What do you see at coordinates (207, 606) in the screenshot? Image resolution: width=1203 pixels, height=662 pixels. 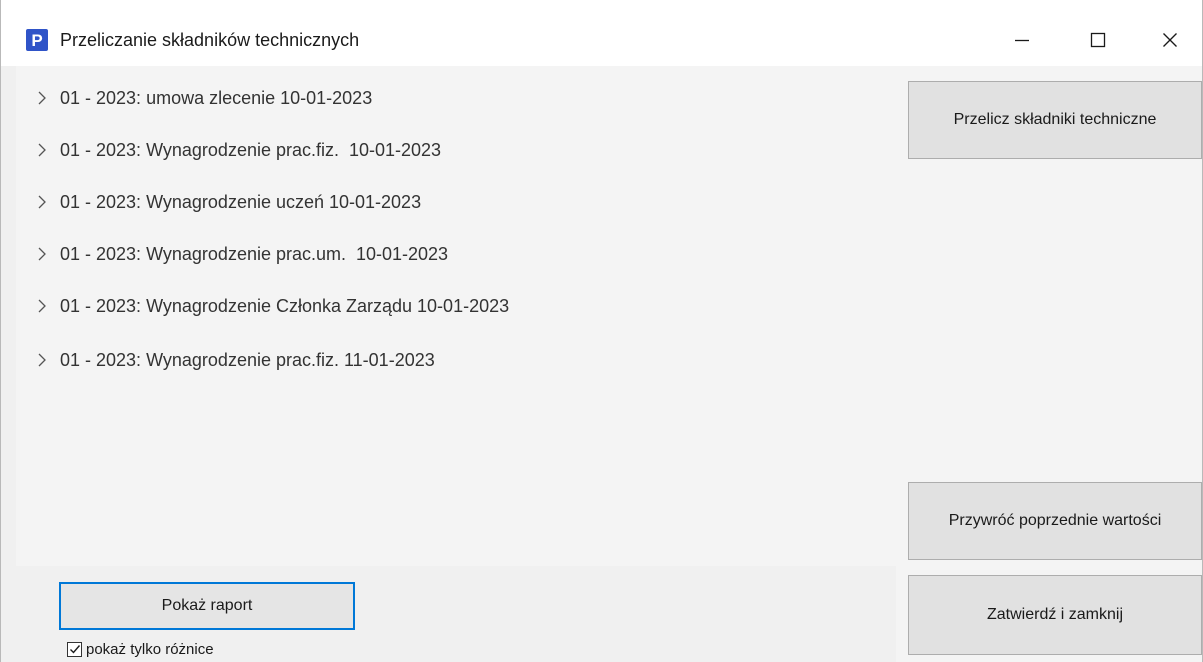 I see `show-report-button: Pokaż raport` at bounding box center [207, 606].